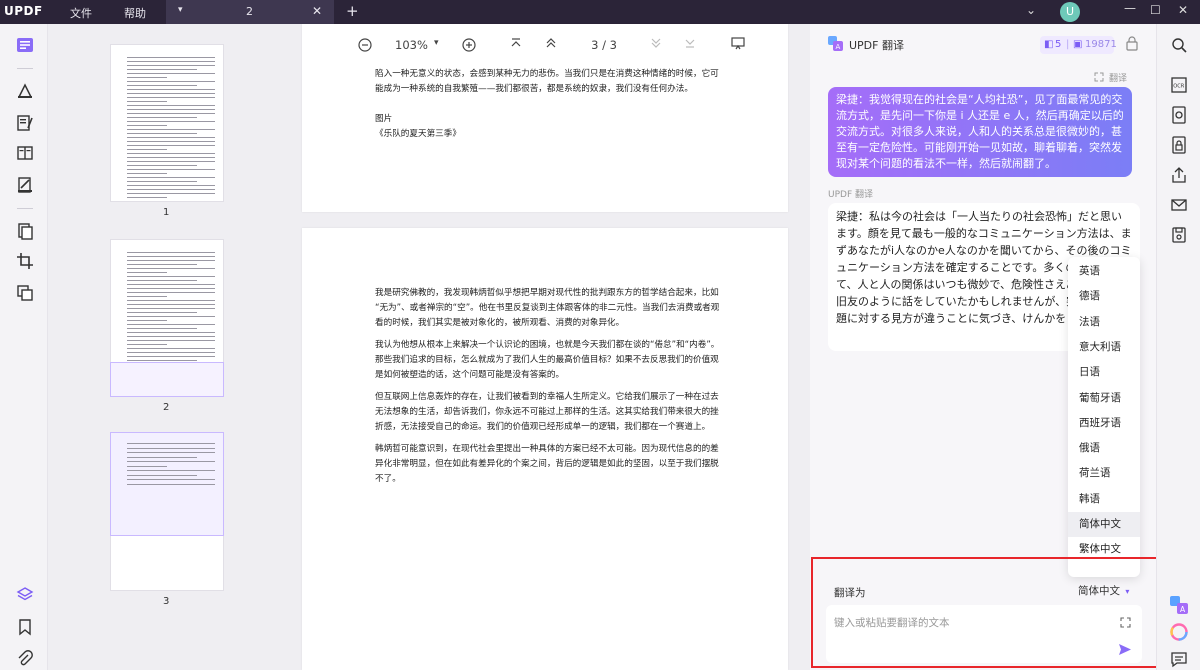  I want to click on zoom-dropdown-icon: ▾, so click(436, 43).